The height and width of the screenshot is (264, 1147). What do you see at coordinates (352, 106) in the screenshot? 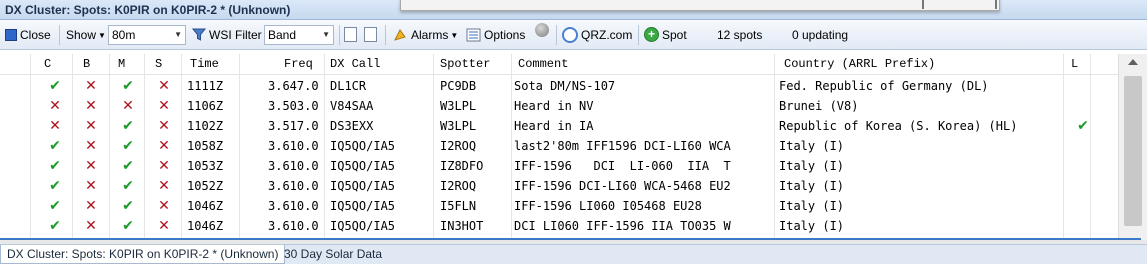
I see `cell-dxcall: V84SAA` at bounding box center [352, 106].